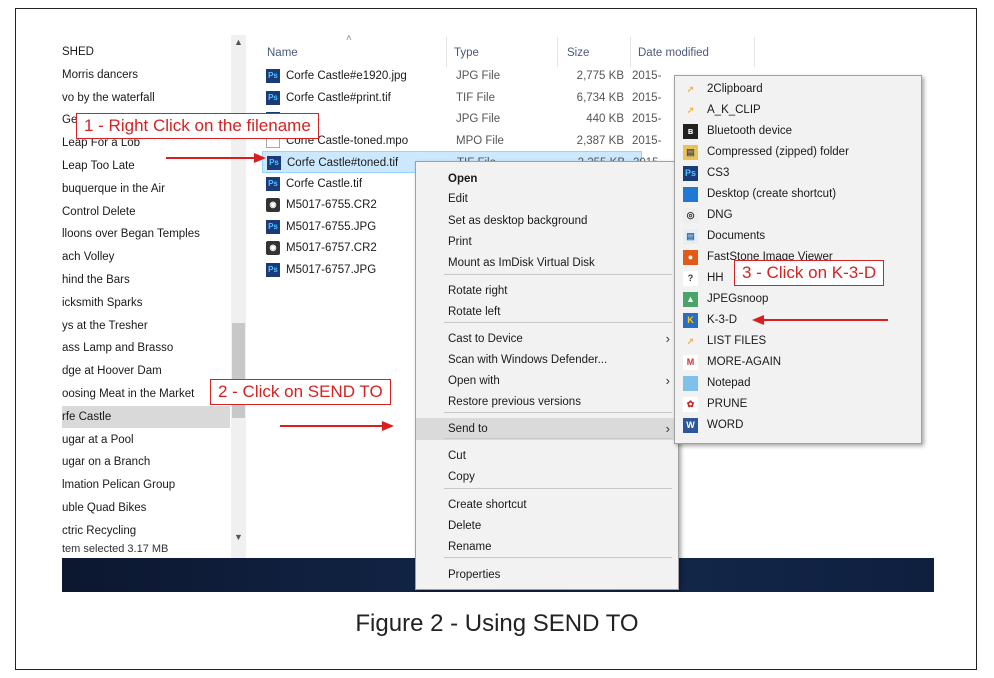 Image resolution: width=994 pixels, height=678 pixels. I want to click on photoshop-file-icon: Ps, so click(274, 163).